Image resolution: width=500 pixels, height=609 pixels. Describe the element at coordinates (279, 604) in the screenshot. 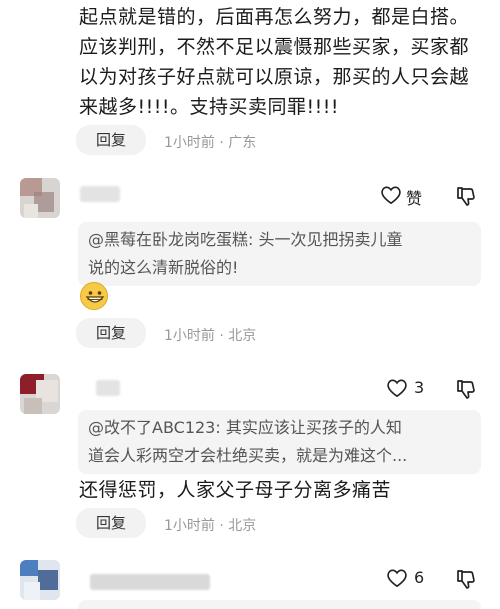

I see `quoted-reply` at that location.